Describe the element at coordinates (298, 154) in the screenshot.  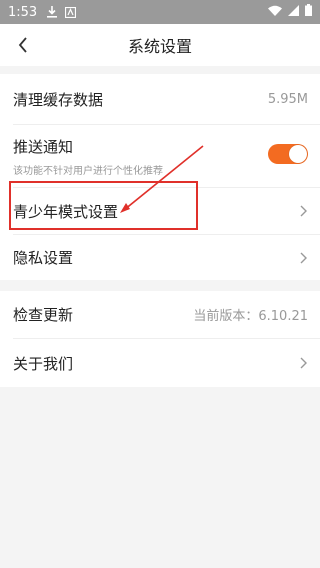
I see `toggle-knob` at that location.